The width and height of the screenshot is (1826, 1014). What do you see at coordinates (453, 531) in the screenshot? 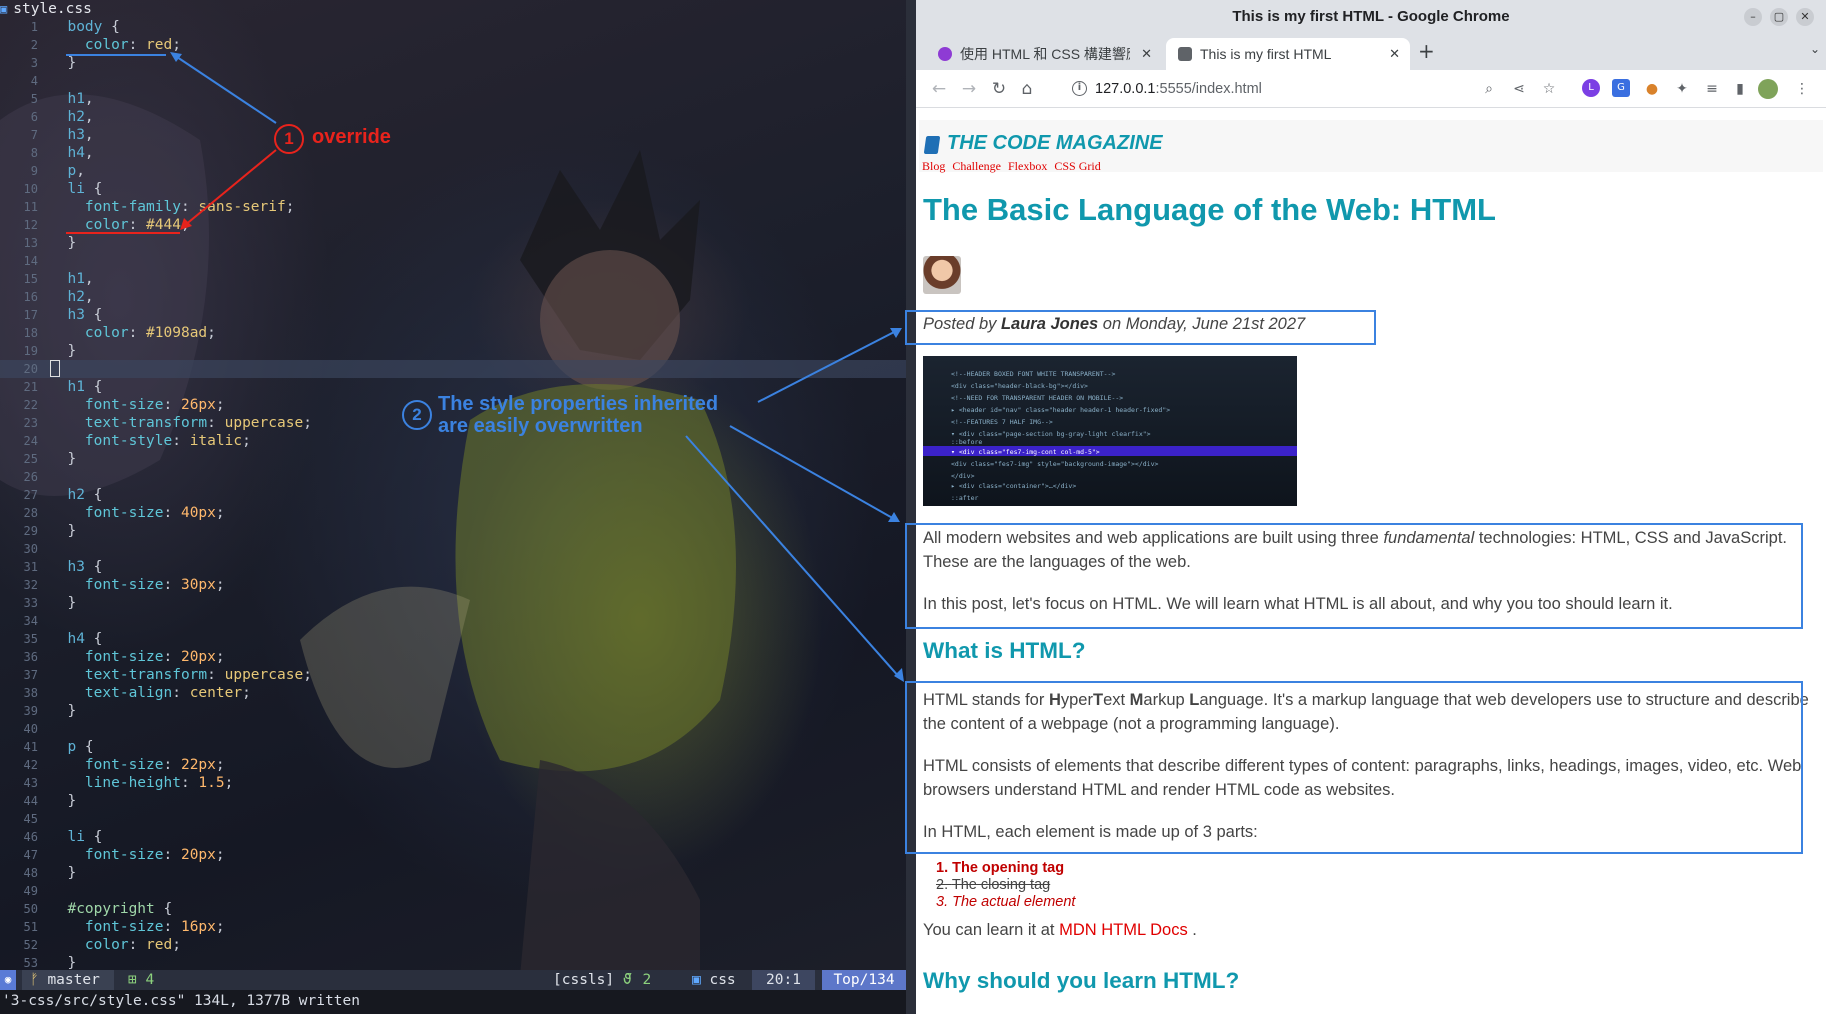
I see `code-line: 29 }` at bounding box center [453, 531].